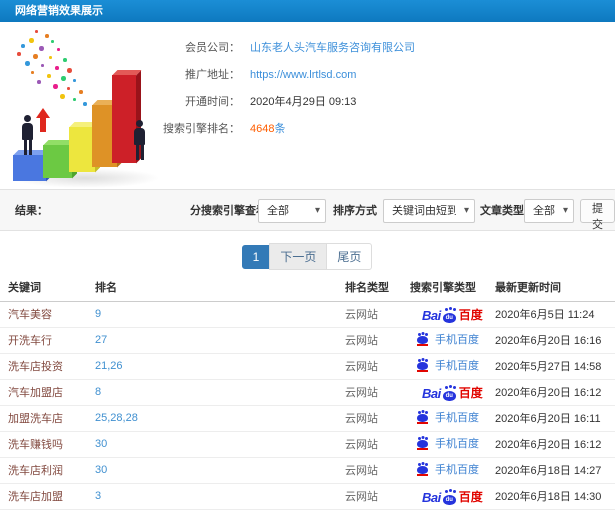  What do you see at coordinates (555, 340) in the screenshot?
I see `updated-cell: 2020年6月20日 16:16` at bounding box center [555, 340].